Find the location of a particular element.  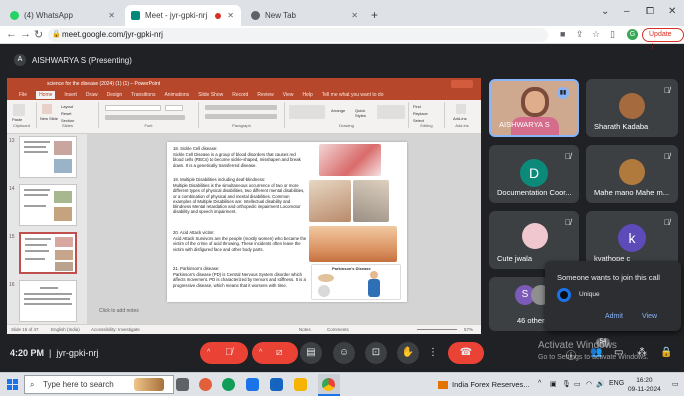

notifications-icon: ▭ is located at coordinates (675, 384).